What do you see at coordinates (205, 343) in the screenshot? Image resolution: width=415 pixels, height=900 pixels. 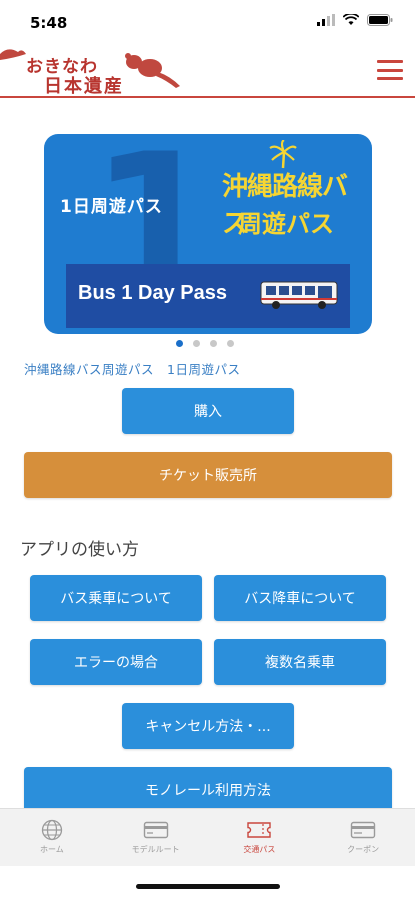 I see `carousel-dots` at bounding box center [205, 343].